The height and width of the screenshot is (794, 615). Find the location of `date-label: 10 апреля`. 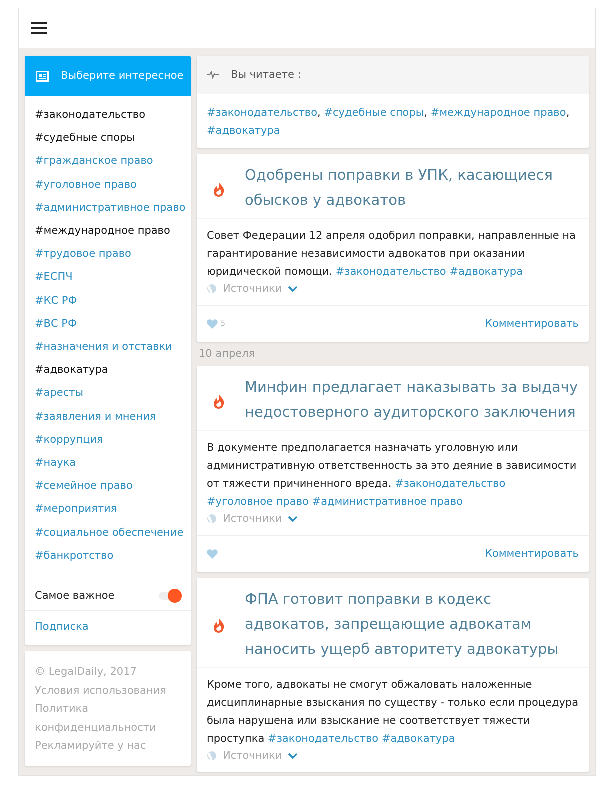

date-label: 10 апреля is located at coordinates (227, 354).